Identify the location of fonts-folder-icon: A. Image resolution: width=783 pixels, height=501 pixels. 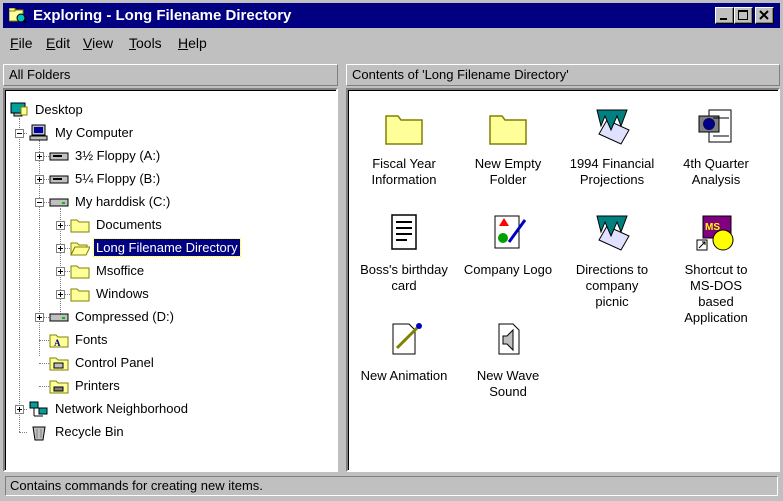
(59, 341).